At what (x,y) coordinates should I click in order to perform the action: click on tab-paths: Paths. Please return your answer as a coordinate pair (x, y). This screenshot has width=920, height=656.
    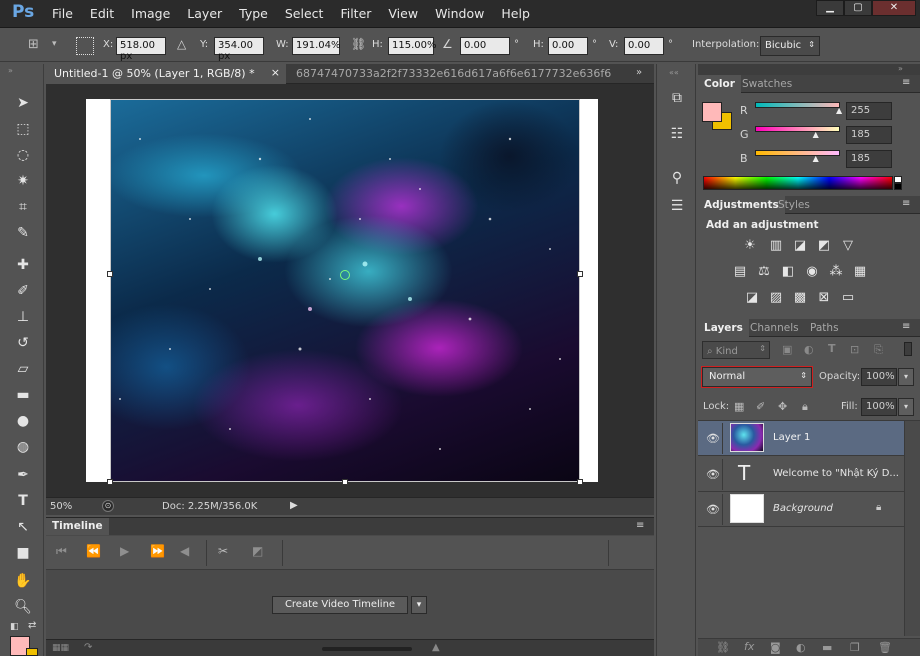
    Looking at the image, I should click on (824, 328).